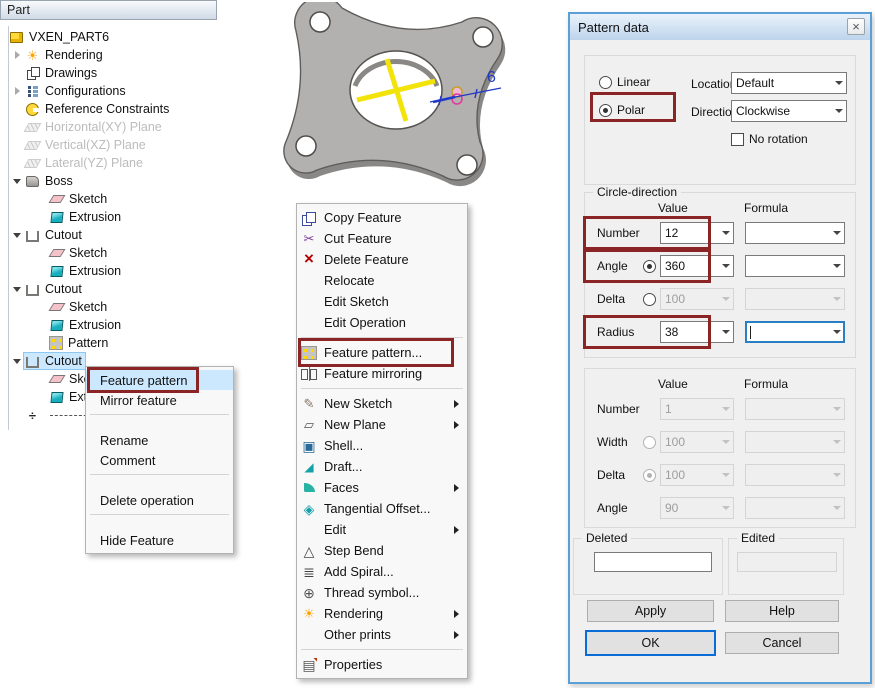  What do you see at coordinates (108, 73) in the screenshot?
I see `tree-item-drawings: Drawings` at bounding box center [108, 73].